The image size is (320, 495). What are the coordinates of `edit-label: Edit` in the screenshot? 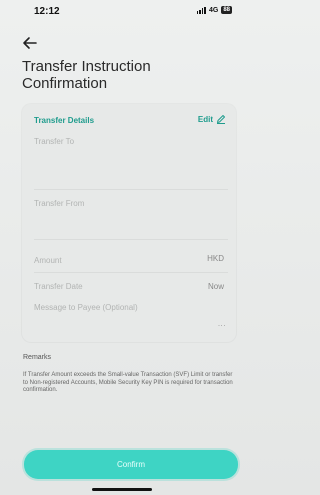 It's located at (205, 119).